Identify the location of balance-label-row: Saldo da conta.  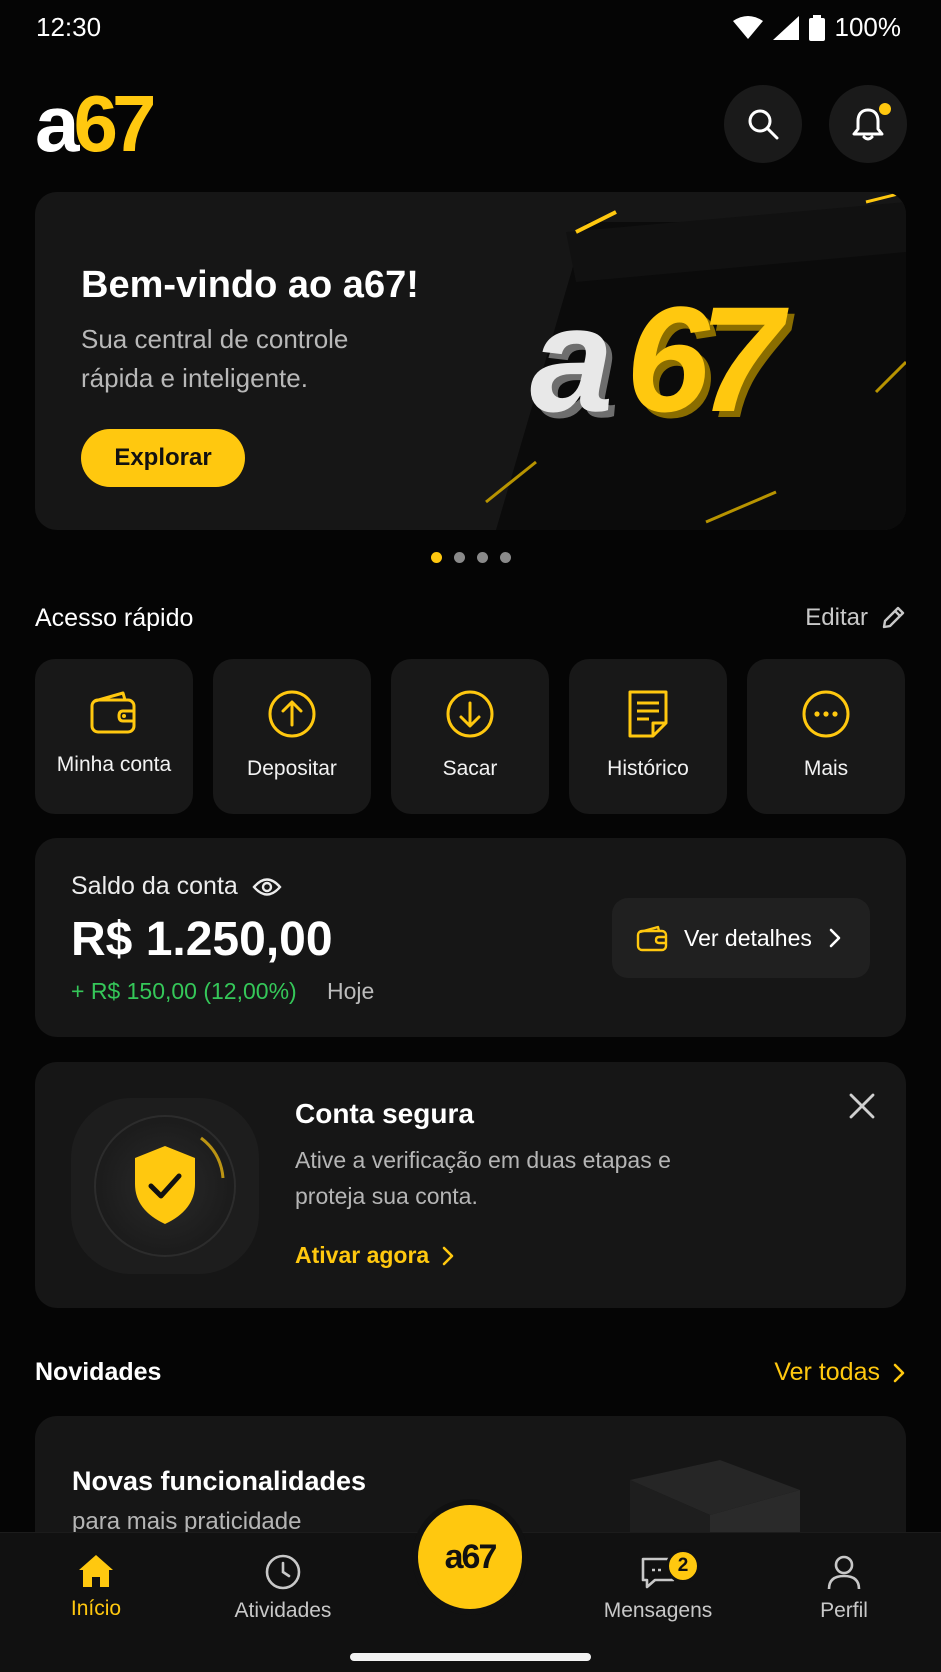
(176, 886).